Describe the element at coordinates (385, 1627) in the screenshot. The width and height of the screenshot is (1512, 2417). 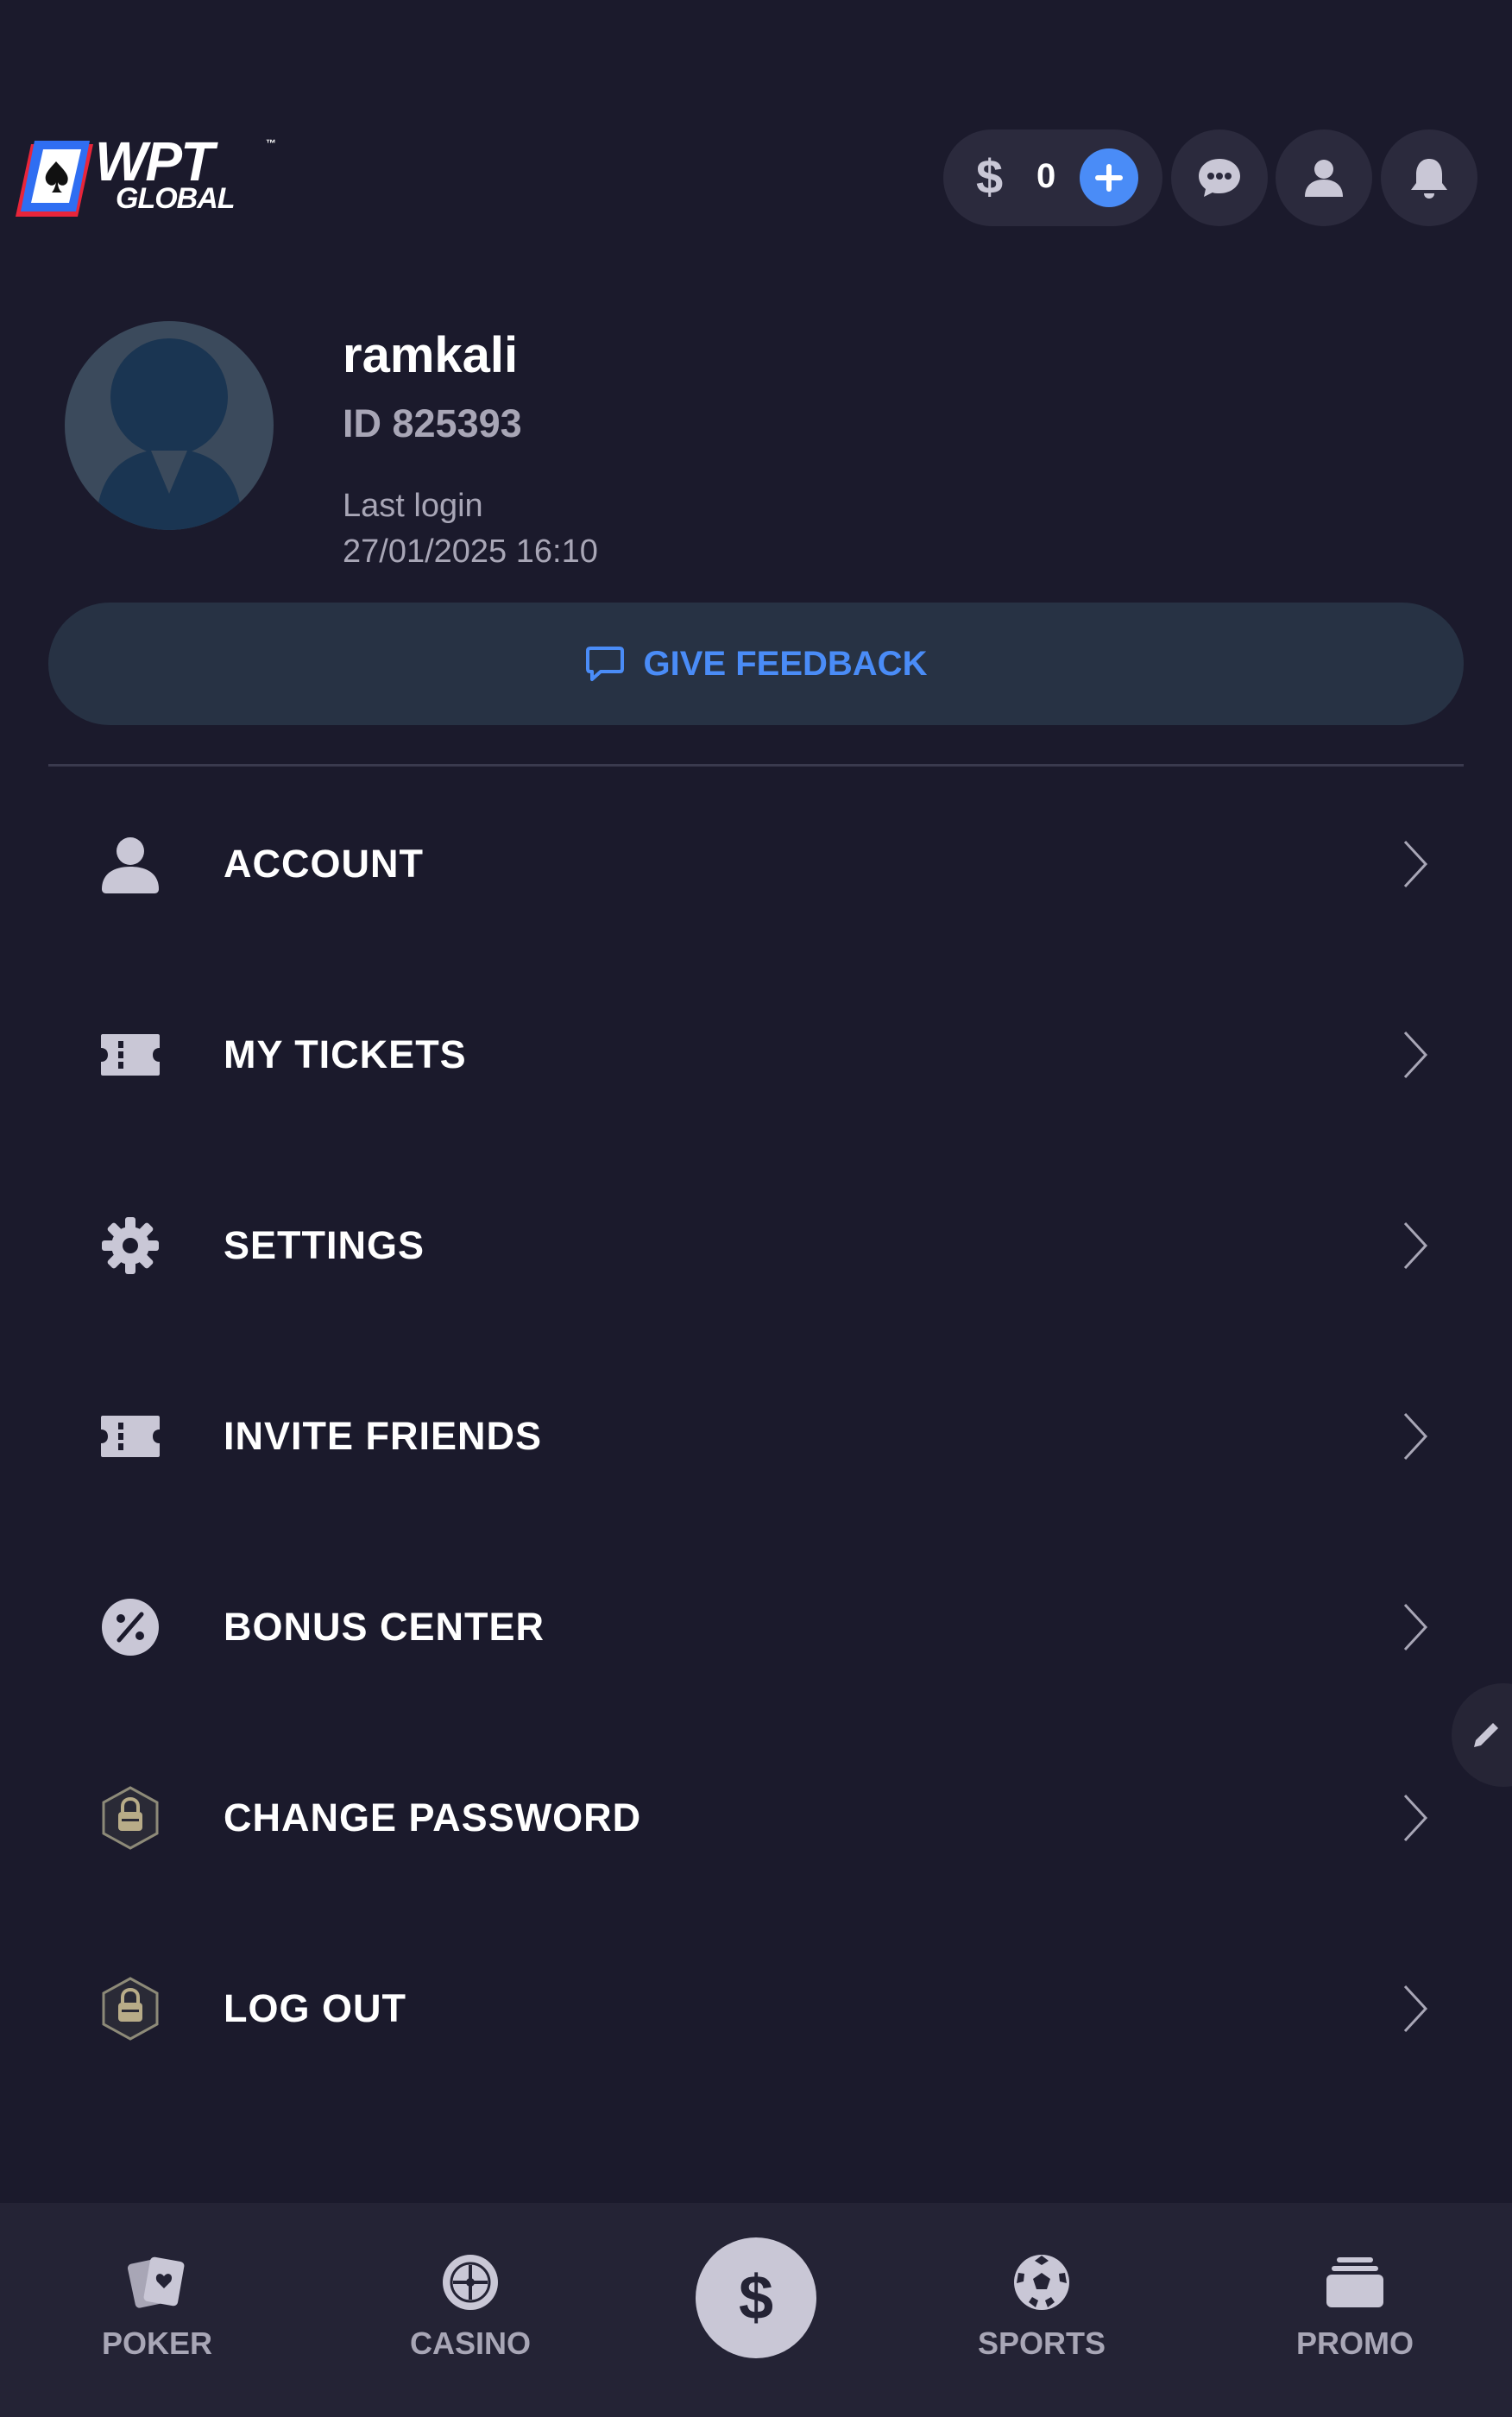
I see `menu-label: BONUS CENTER` at that location.